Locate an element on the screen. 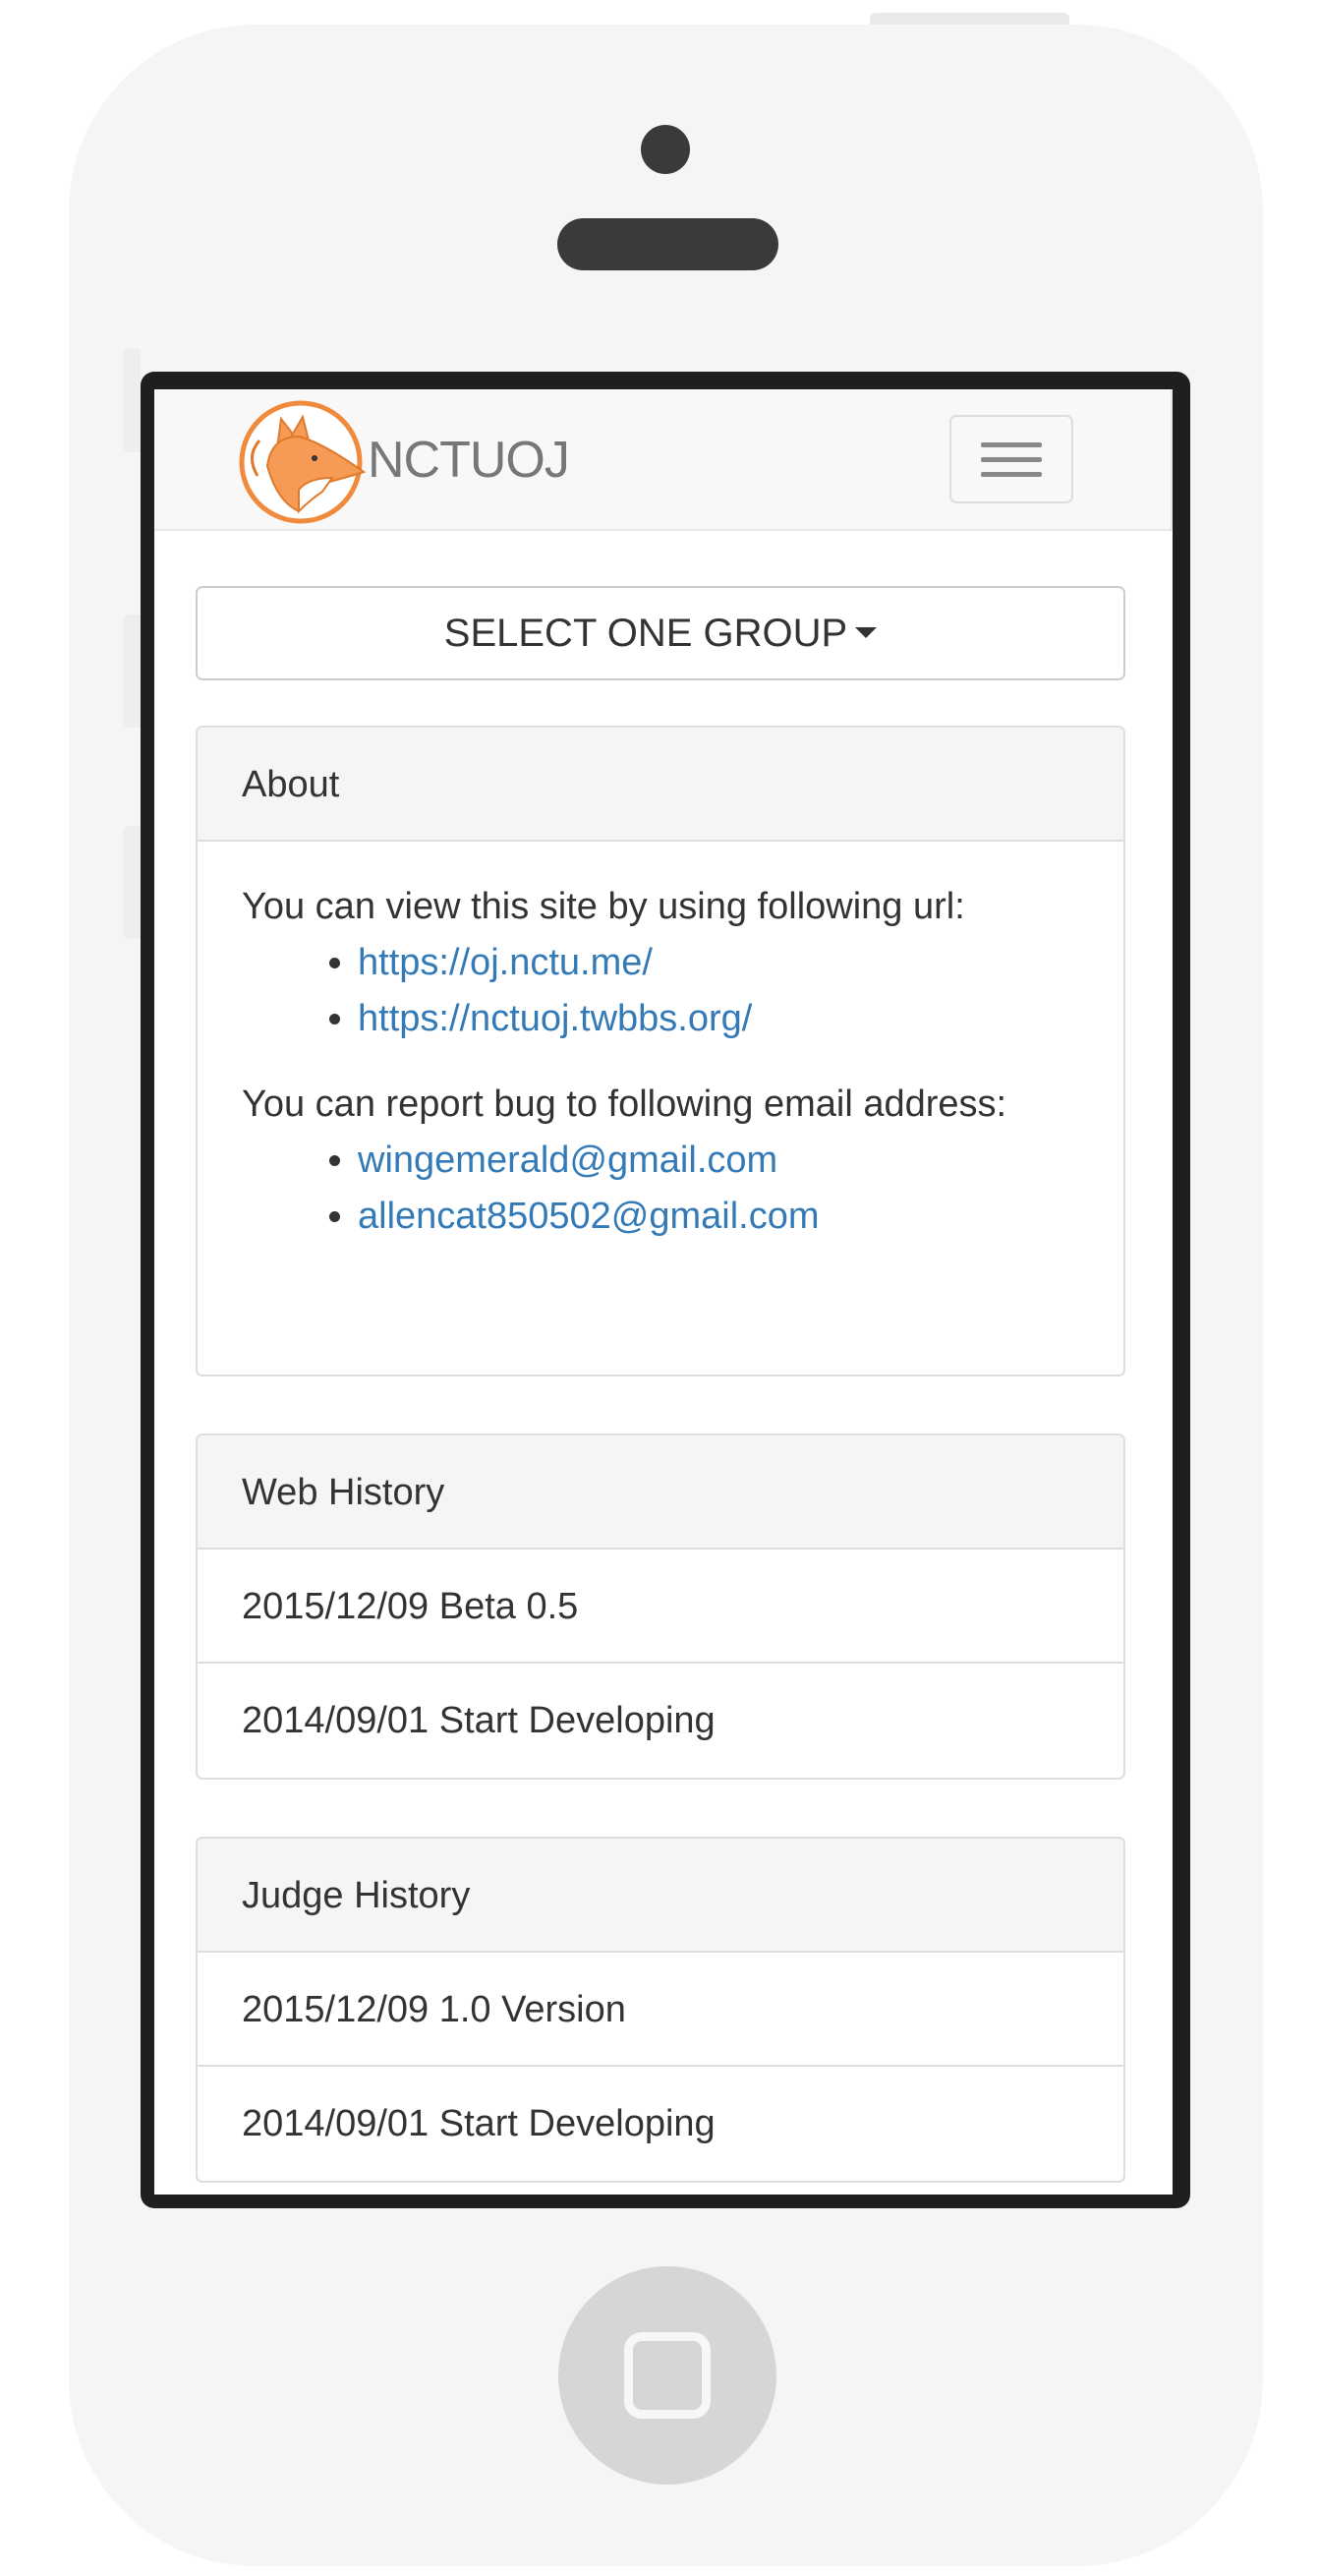  device-home-button is located at coordinates (667, 2375).